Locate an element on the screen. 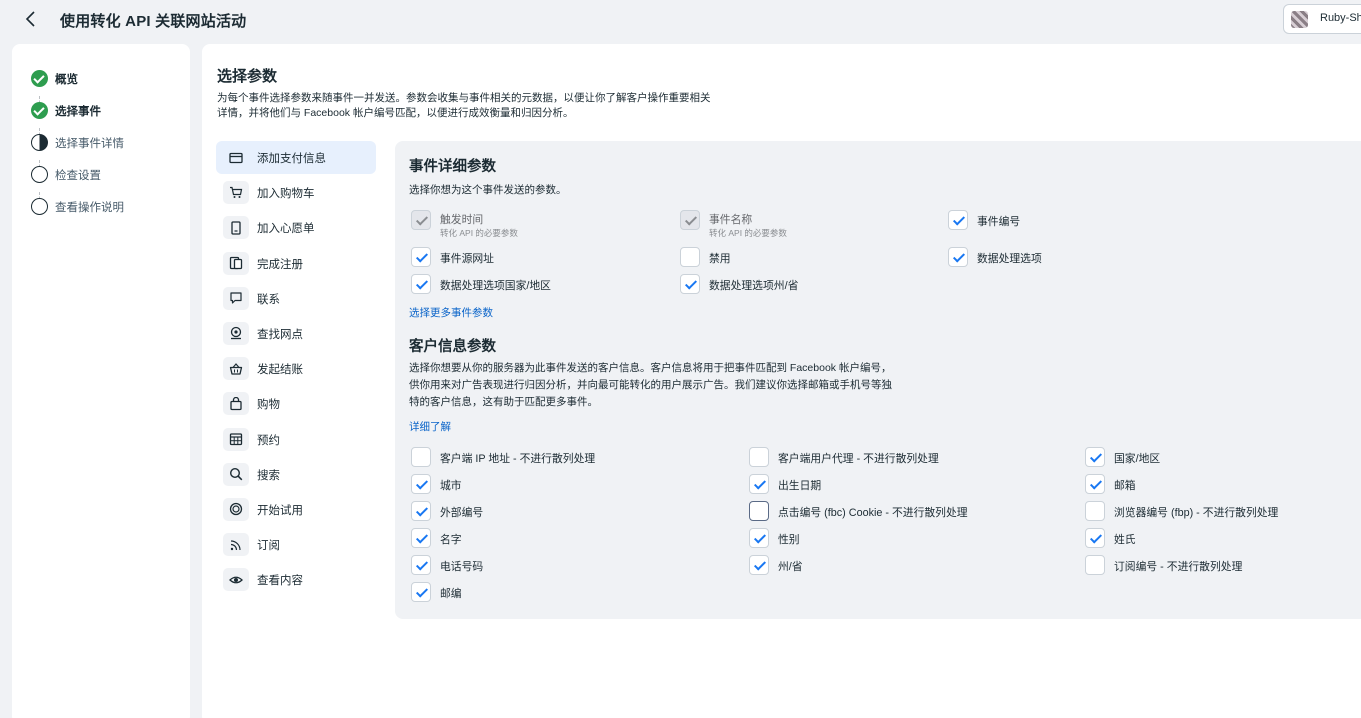 The width and height of the screenshot is (1361, 718). step-review-setup: 检查设置 is located at coordinates (106, 175).